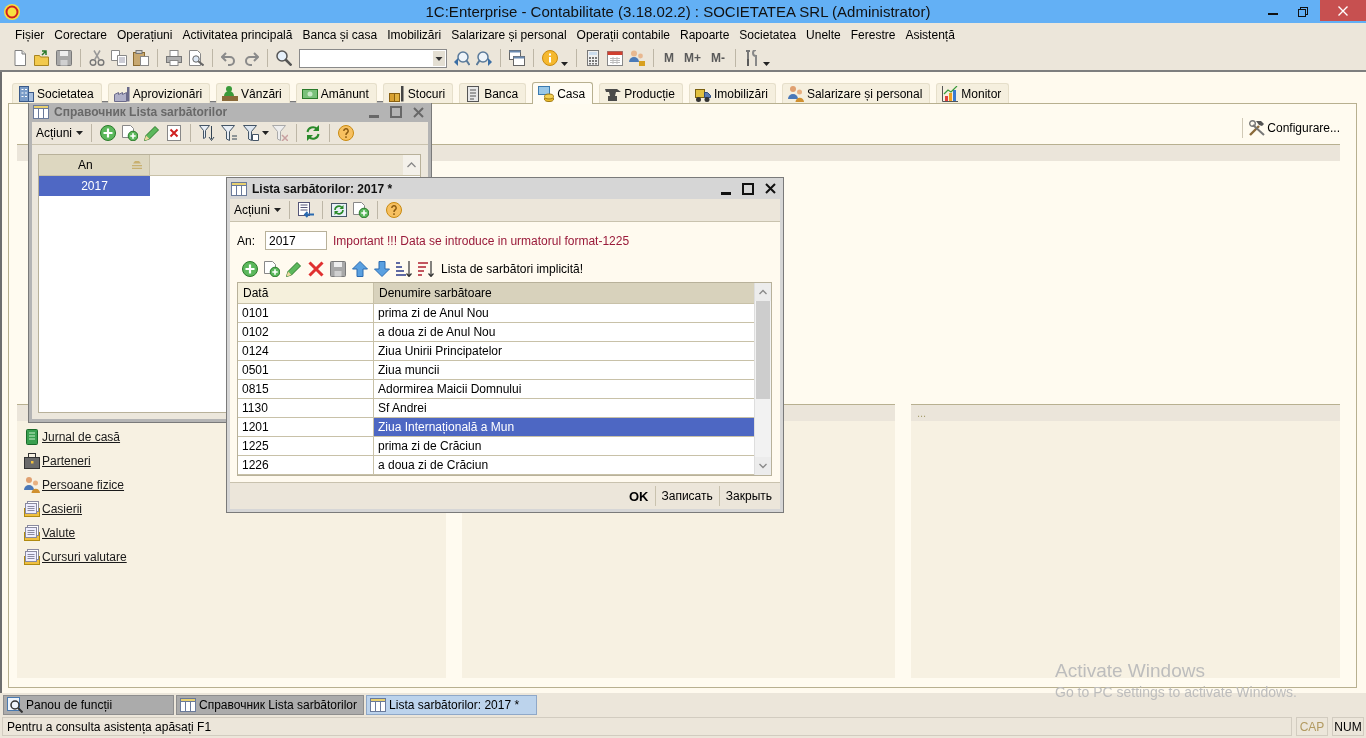 The image size is (1366, 738). I want to click on funnel-icon, so click(251, 133).